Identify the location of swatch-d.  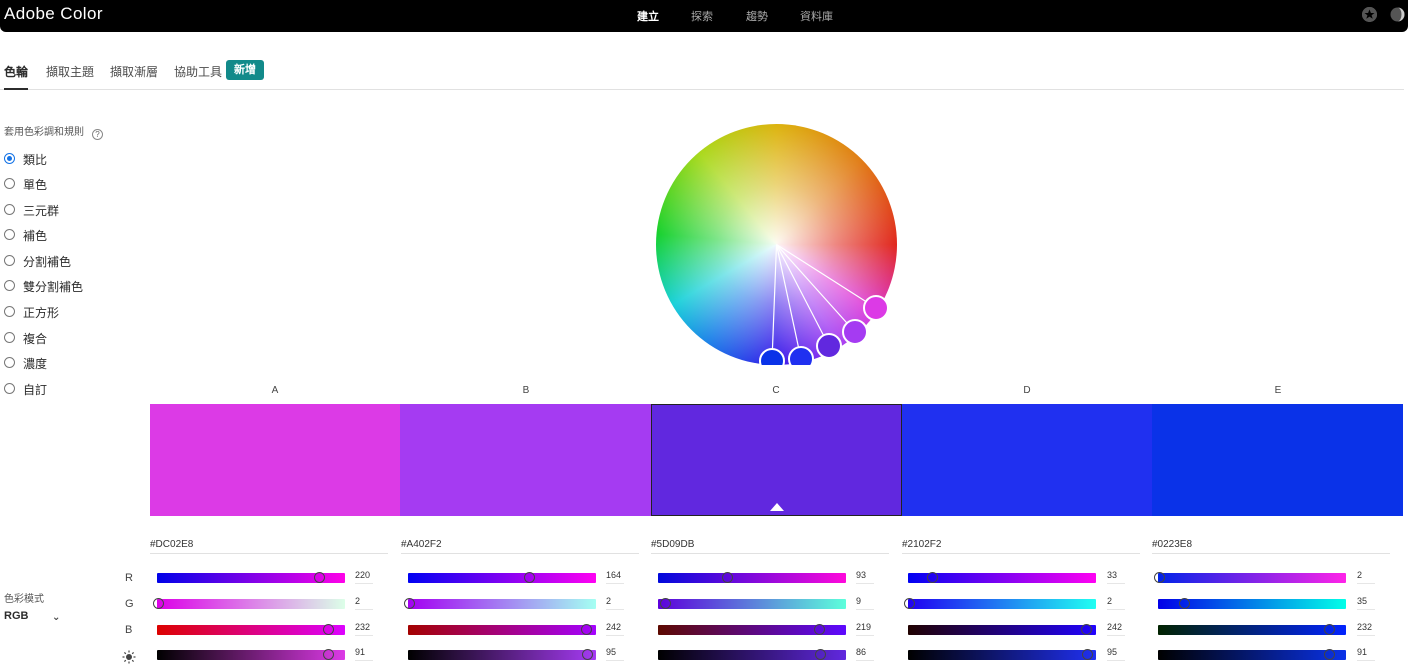
(1027, 460).